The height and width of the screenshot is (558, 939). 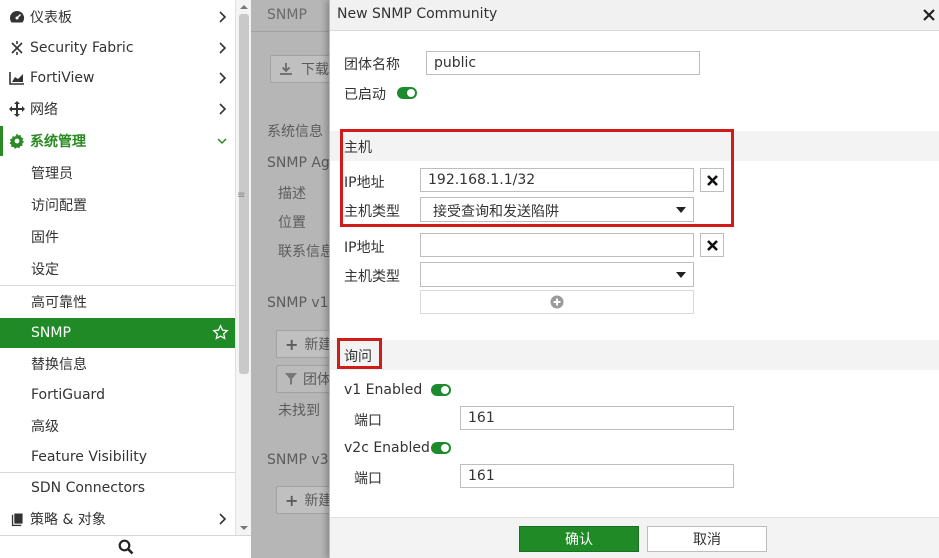 I want to click on sidebar-item-system: 系统管理, so click(x=117, y=141).